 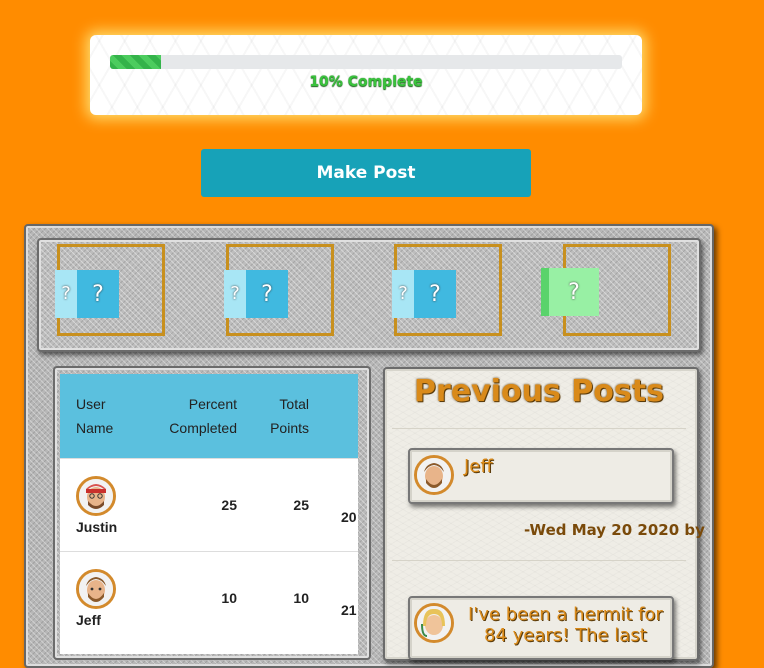 What do you see at coordinates (301, 505) in the screenshot?
I see `points-cell: 25` at bounding box center [301, 505].